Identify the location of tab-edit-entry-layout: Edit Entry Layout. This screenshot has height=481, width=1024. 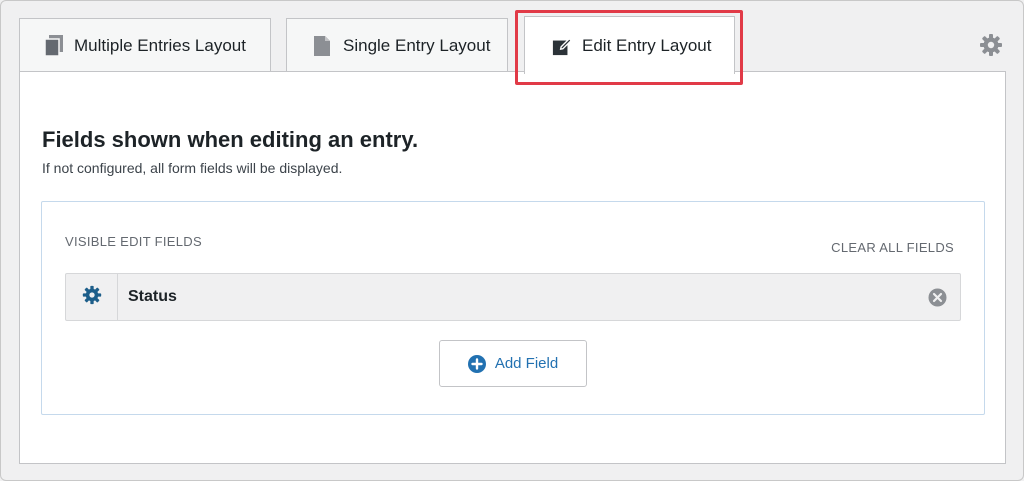
(629, 45).